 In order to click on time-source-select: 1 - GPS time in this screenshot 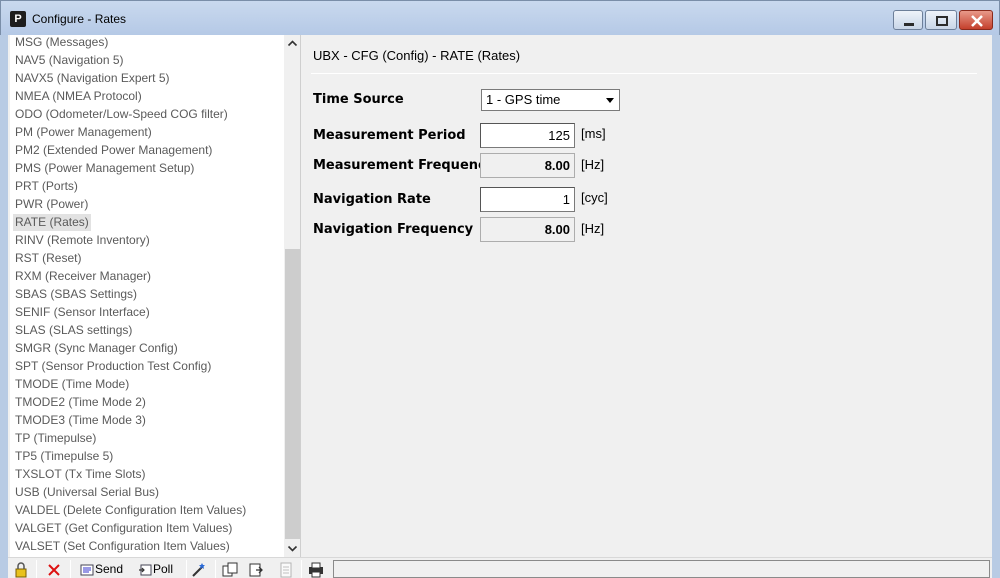, I will do `click(550, 100)`.